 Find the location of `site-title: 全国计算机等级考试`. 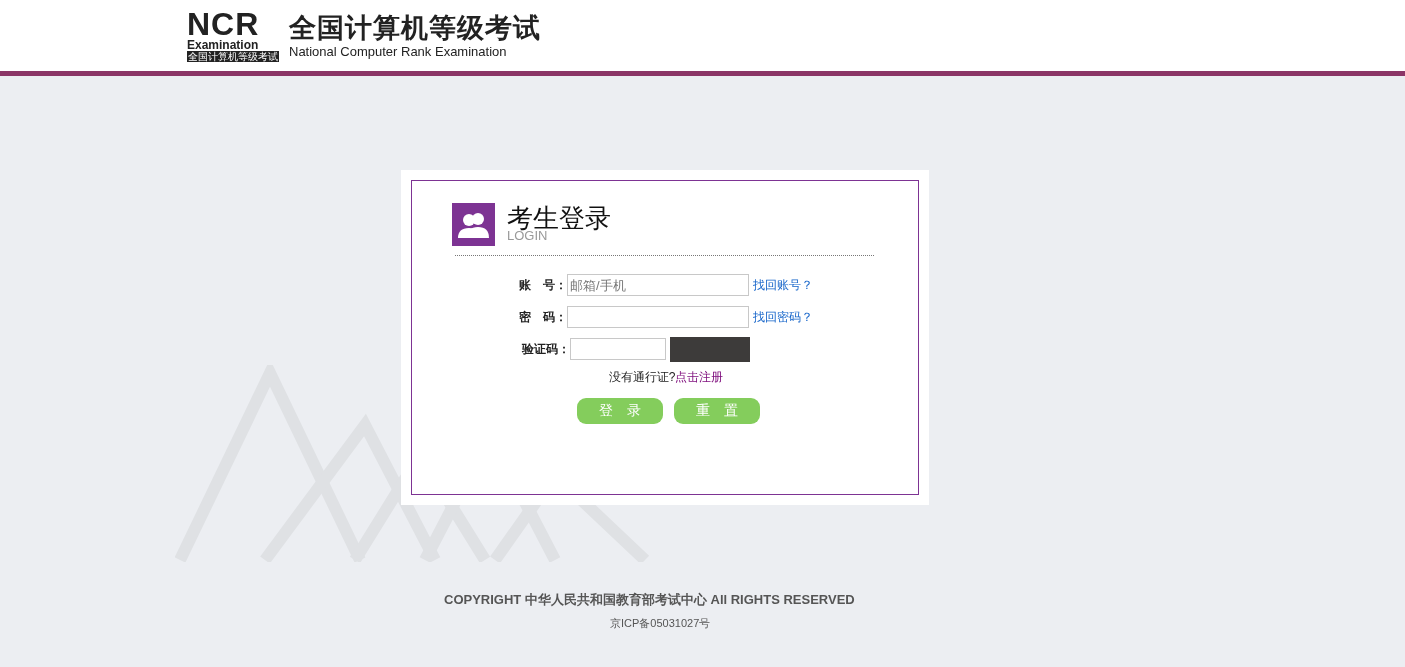

site-title: 全国计算机等级考试 is located at coordinates (415, 28).